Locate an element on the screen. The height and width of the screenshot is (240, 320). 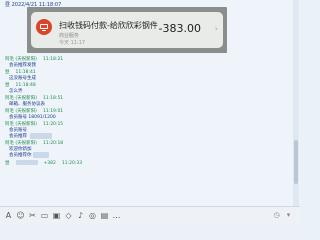
mic-icon: ♪ is located at coordinates (80, 215).